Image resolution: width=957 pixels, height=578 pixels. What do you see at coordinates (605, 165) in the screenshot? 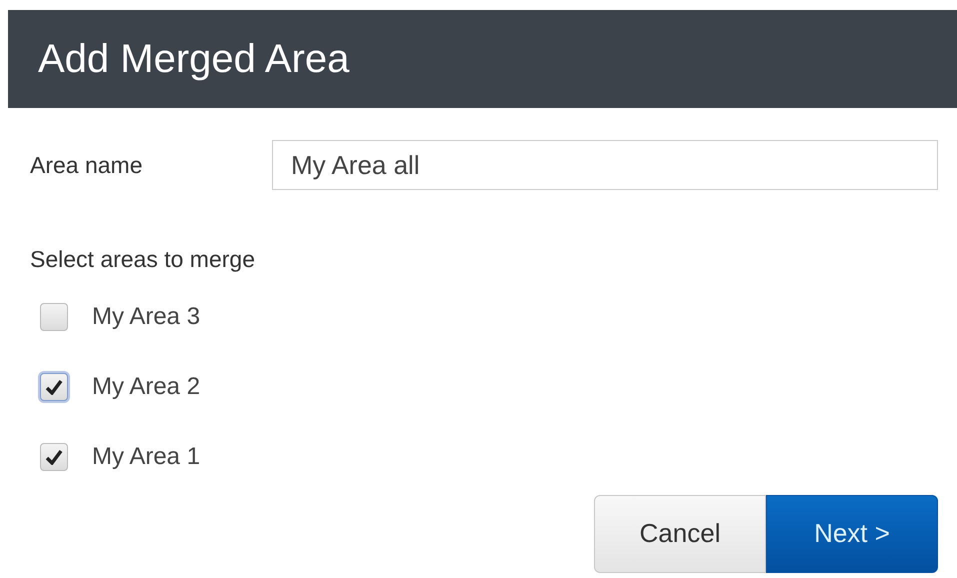
I see `input-field: My Area all` at bounding box center [605, 165].